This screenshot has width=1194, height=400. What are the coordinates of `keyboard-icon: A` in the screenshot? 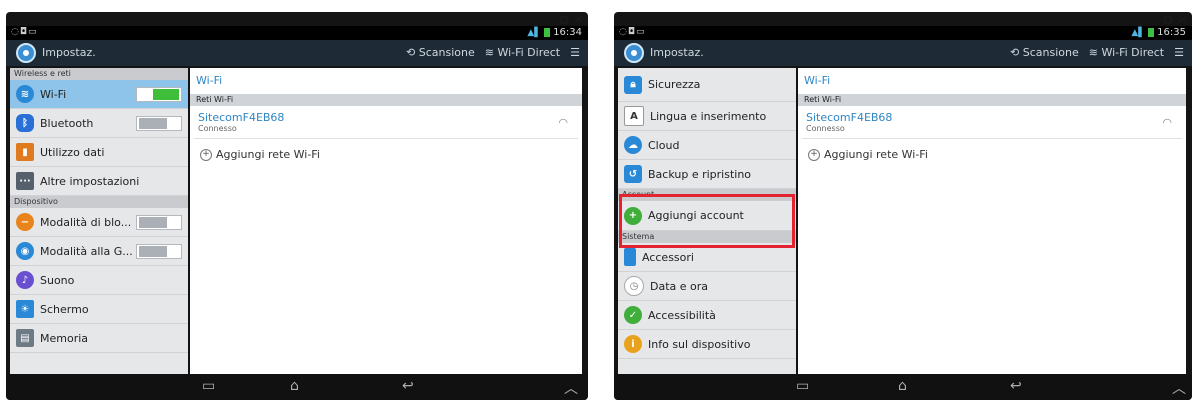 It's located at (634, 116).